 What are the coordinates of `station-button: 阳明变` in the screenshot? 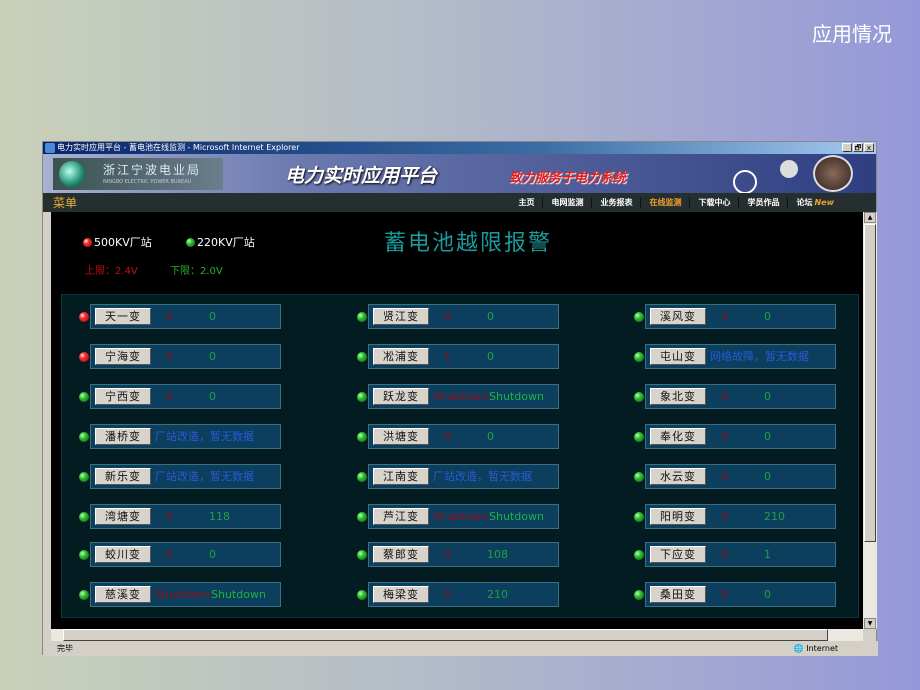 It's located at (678, 516).